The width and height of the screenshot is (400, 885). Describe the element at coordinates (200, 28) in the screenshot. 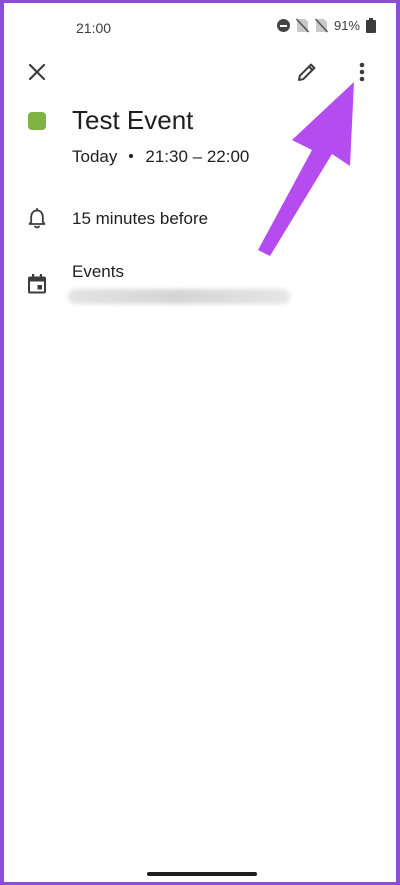

I see `status-bar: 21:00 91%` at that location.